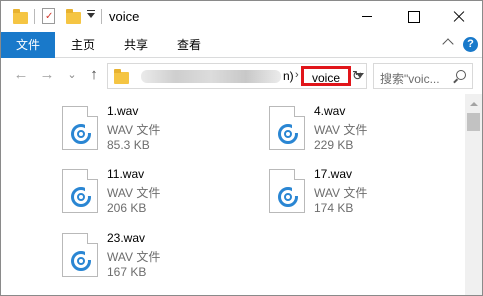  I want to click on close-button, so click(459, 16).